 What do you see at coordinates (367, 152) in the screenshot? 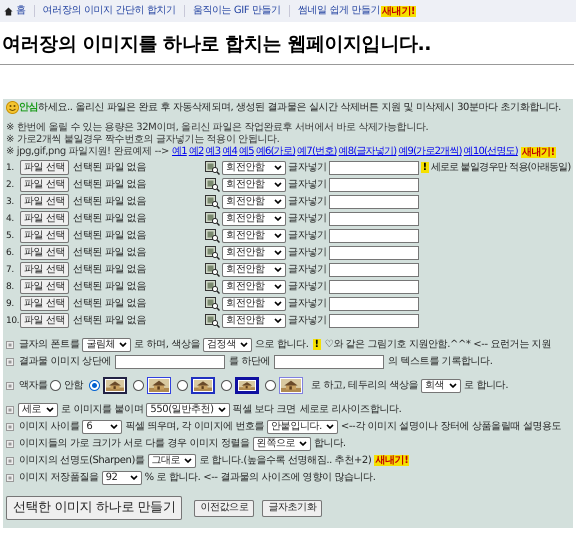
I see `example-link: 예8(글자넣기)` at bounding box center [367, 152].